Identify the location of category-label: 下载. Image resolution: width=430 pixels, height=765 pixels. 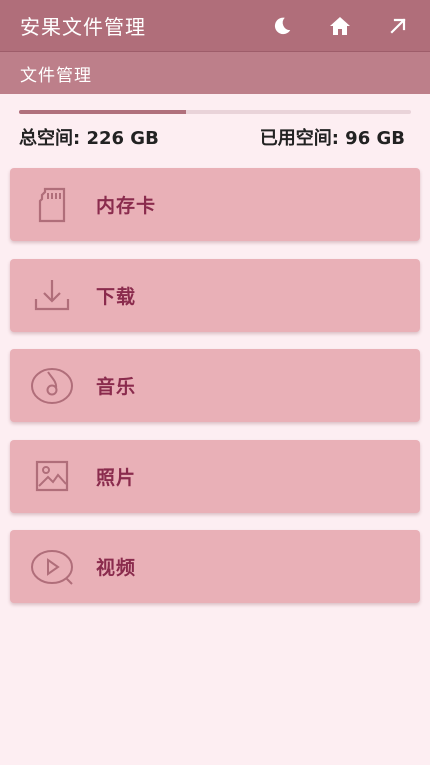
(116, 296).